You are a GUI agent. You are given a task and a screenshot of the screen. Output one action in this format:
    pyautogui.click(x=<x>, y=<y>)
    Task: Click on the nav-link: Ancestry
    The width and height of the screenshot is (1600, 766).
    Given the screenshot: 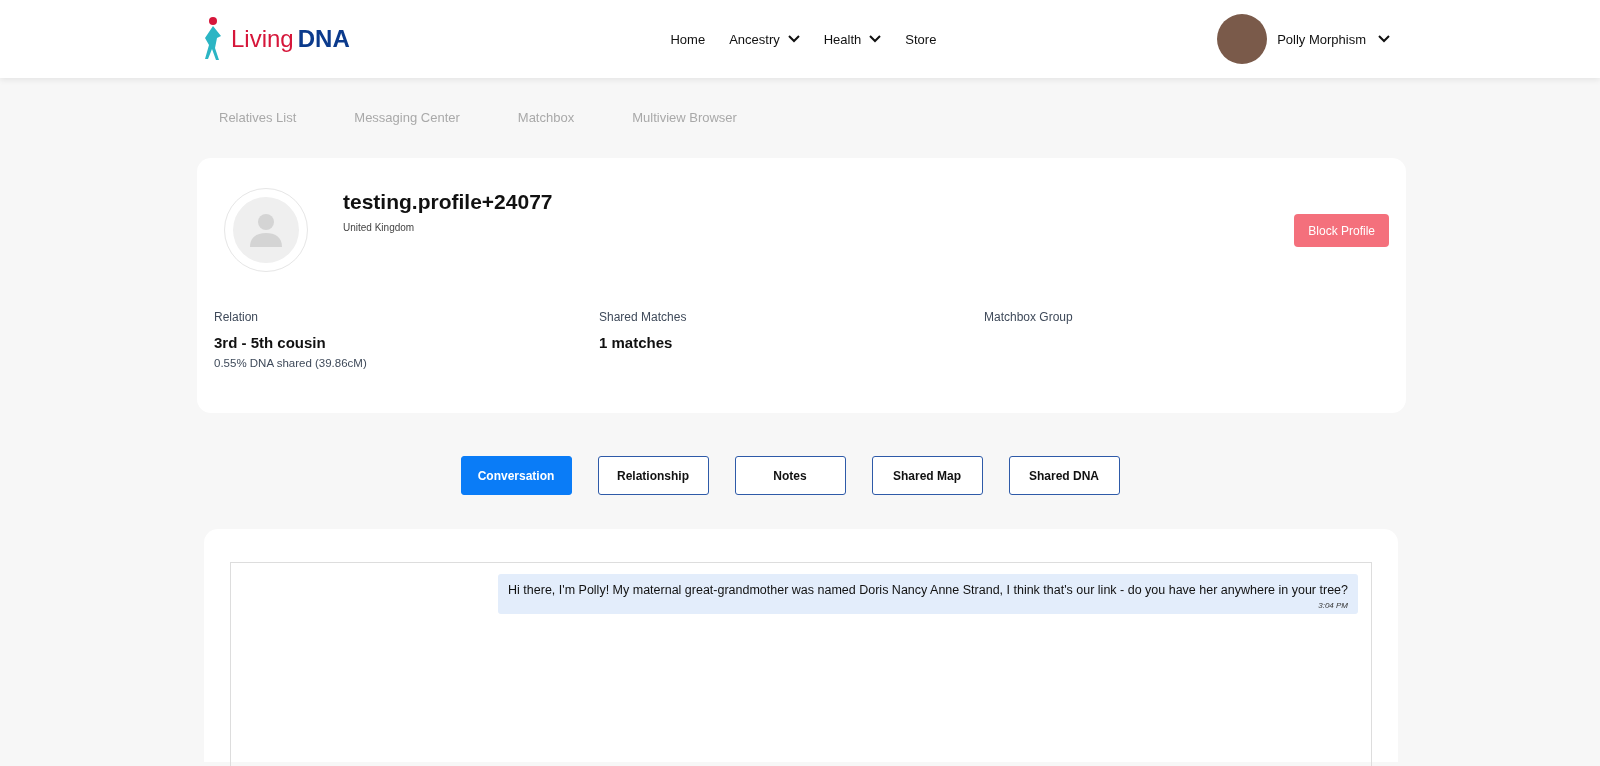 What is the action you would take?
    pyautogui.click(x=764, y=39)
    